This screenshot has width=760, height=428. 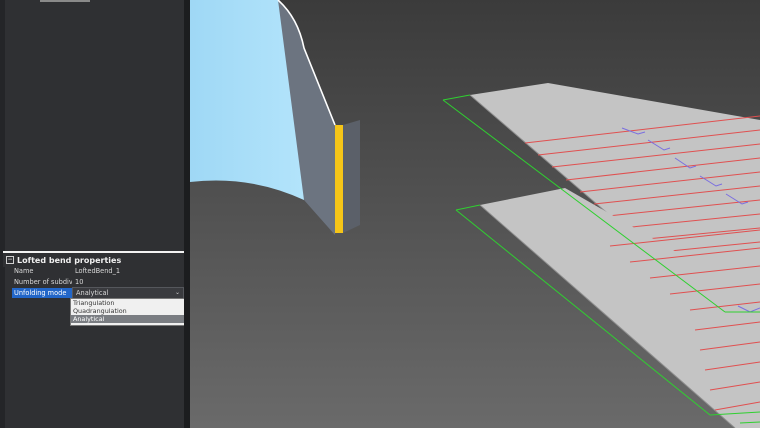 I want to click on property-row-subdivisions: Number of subdivis 10, so click(x=98, y=282).